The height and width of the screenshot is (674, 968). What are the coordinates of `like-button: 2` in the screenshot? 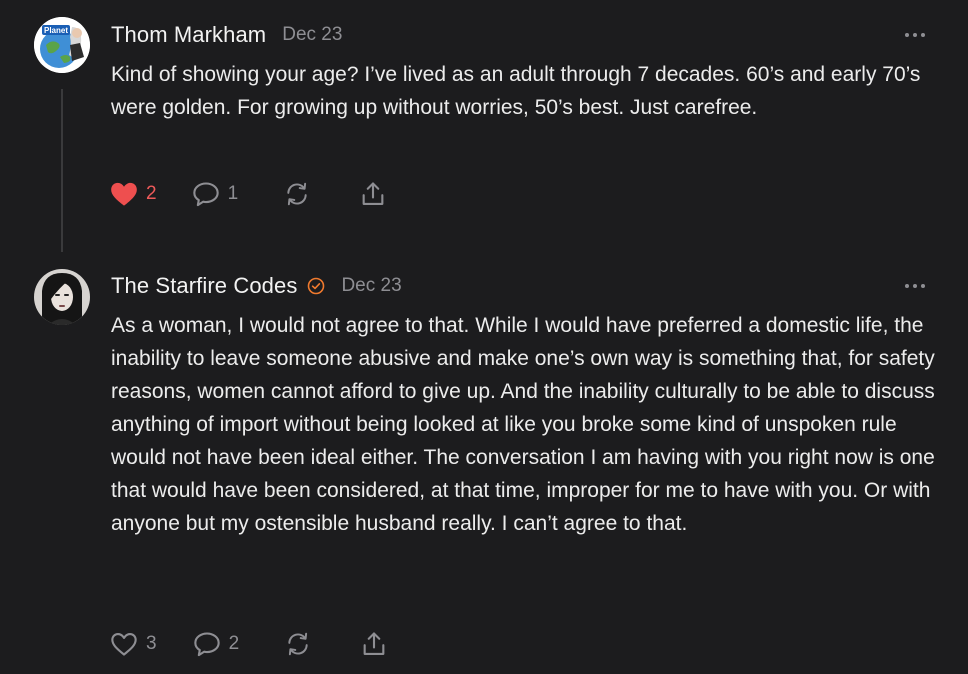 It's located at (133, 194).